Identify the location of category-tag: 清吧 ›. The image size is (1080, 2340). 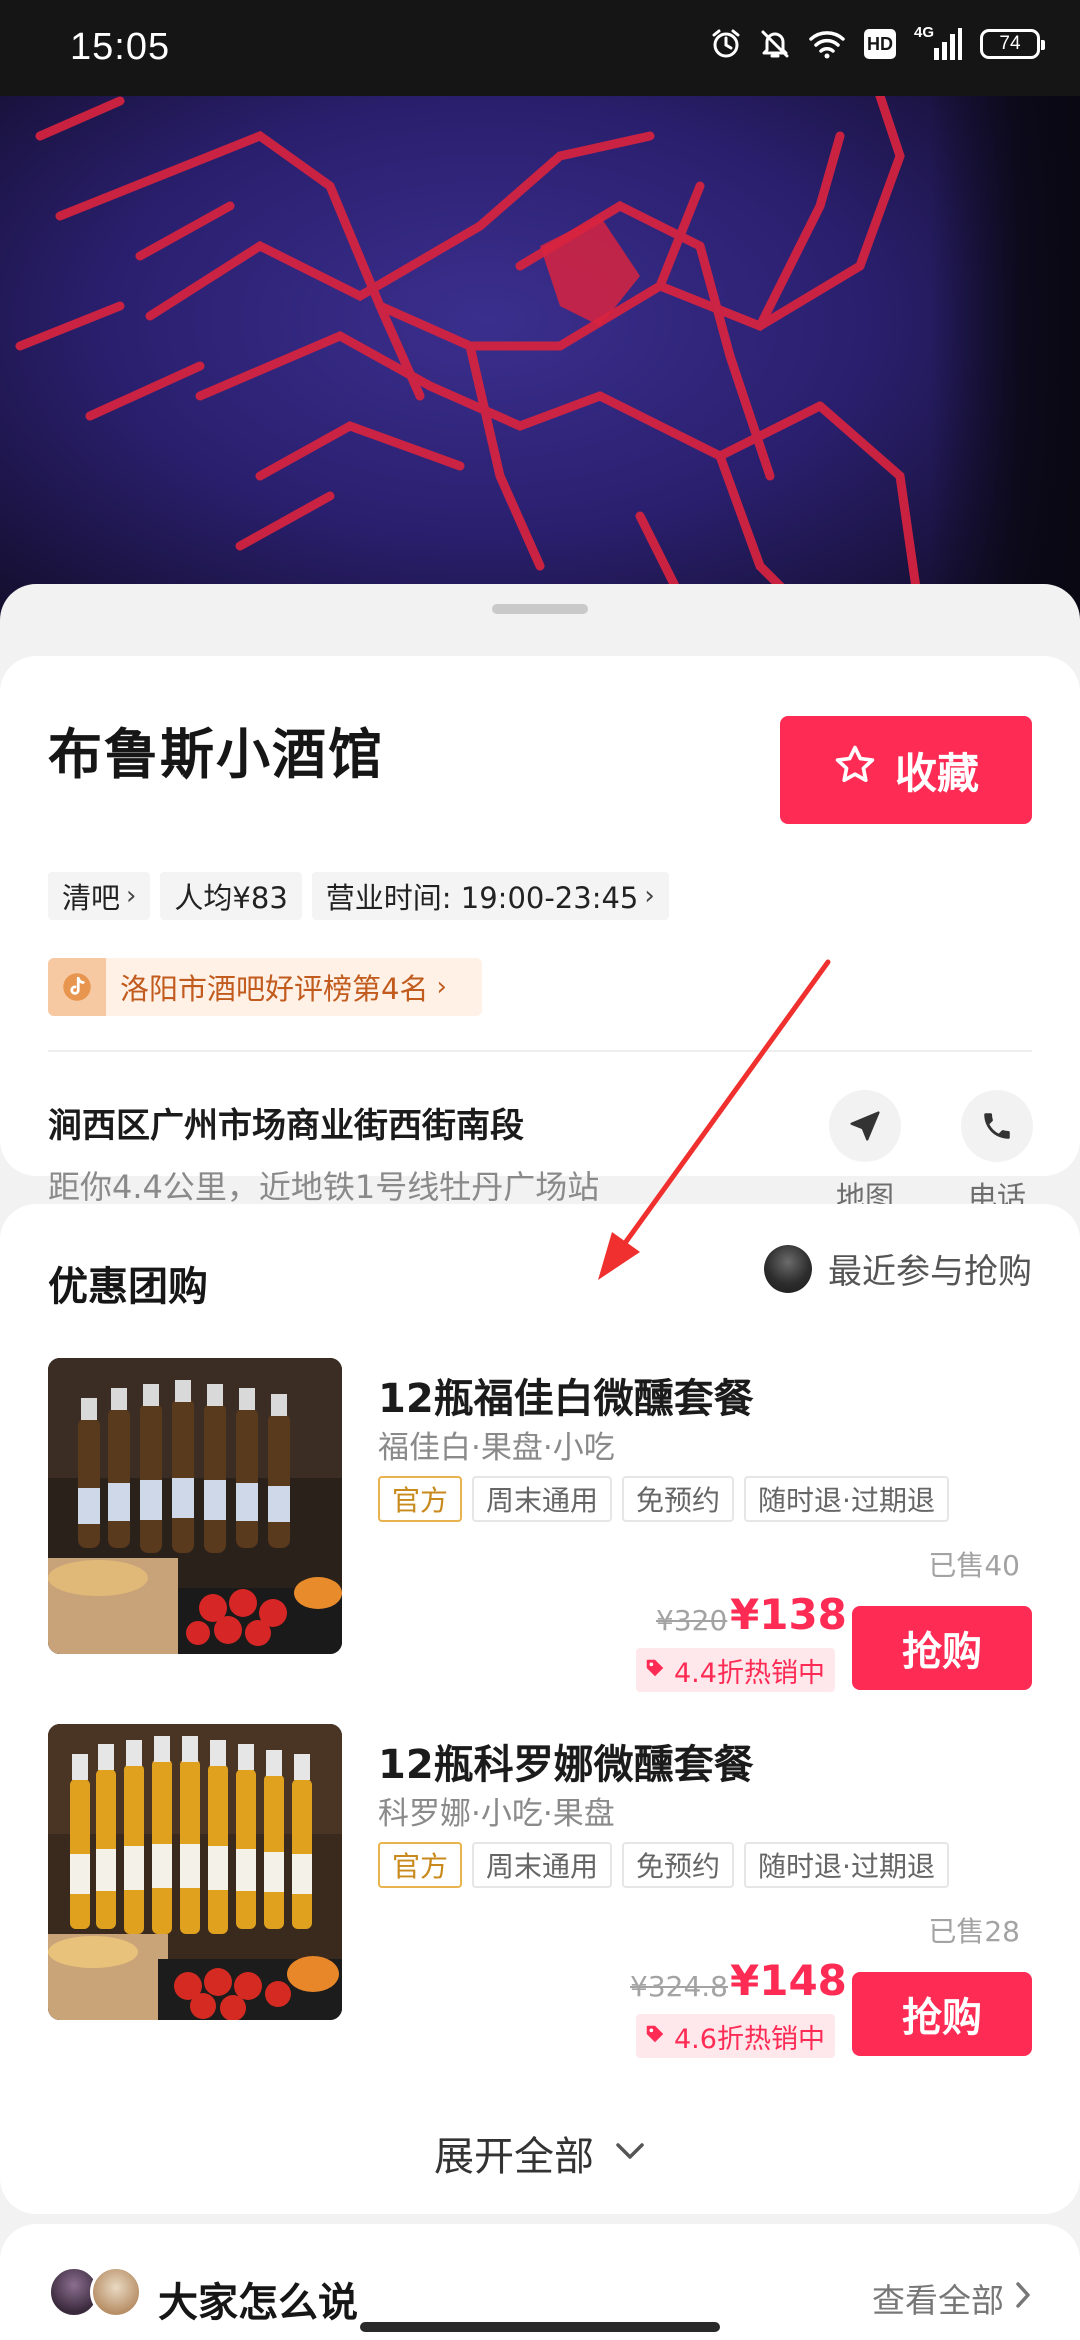
(99, 896).